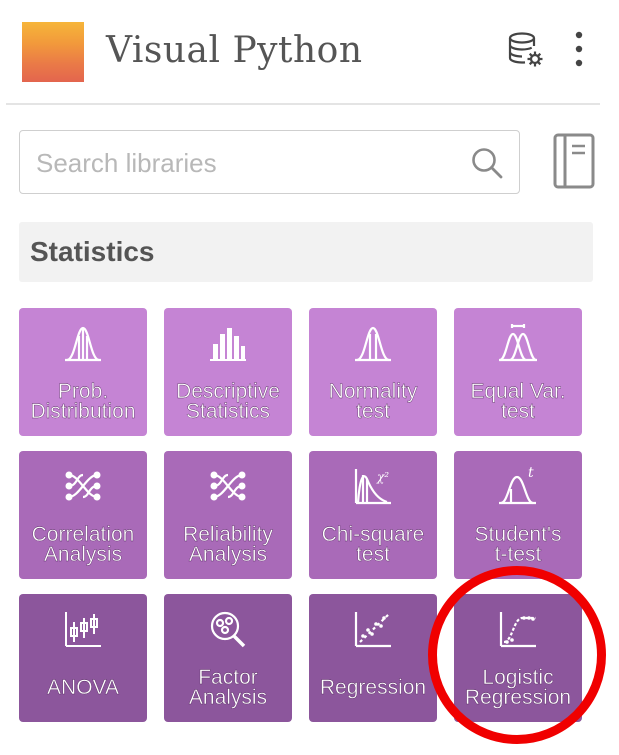 This screenshot has width=619, height=755. I want to click on tile-label: Correlation Analysis, so click(83, 544).